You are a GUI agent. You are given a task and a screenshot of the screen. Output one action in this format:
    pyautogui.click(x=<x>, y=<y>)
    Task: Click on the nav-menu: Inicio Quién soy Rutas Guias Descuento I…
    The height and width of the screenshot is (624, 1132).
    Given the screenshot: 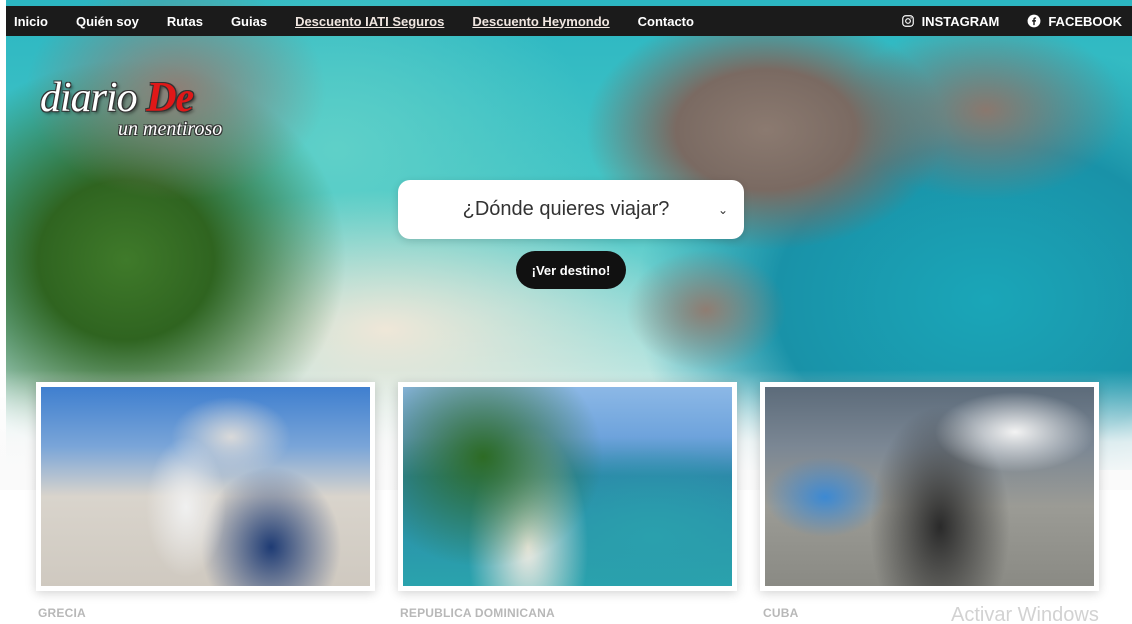 What is the action you would take?
    pyautogui.click(x=357, y=21)
    